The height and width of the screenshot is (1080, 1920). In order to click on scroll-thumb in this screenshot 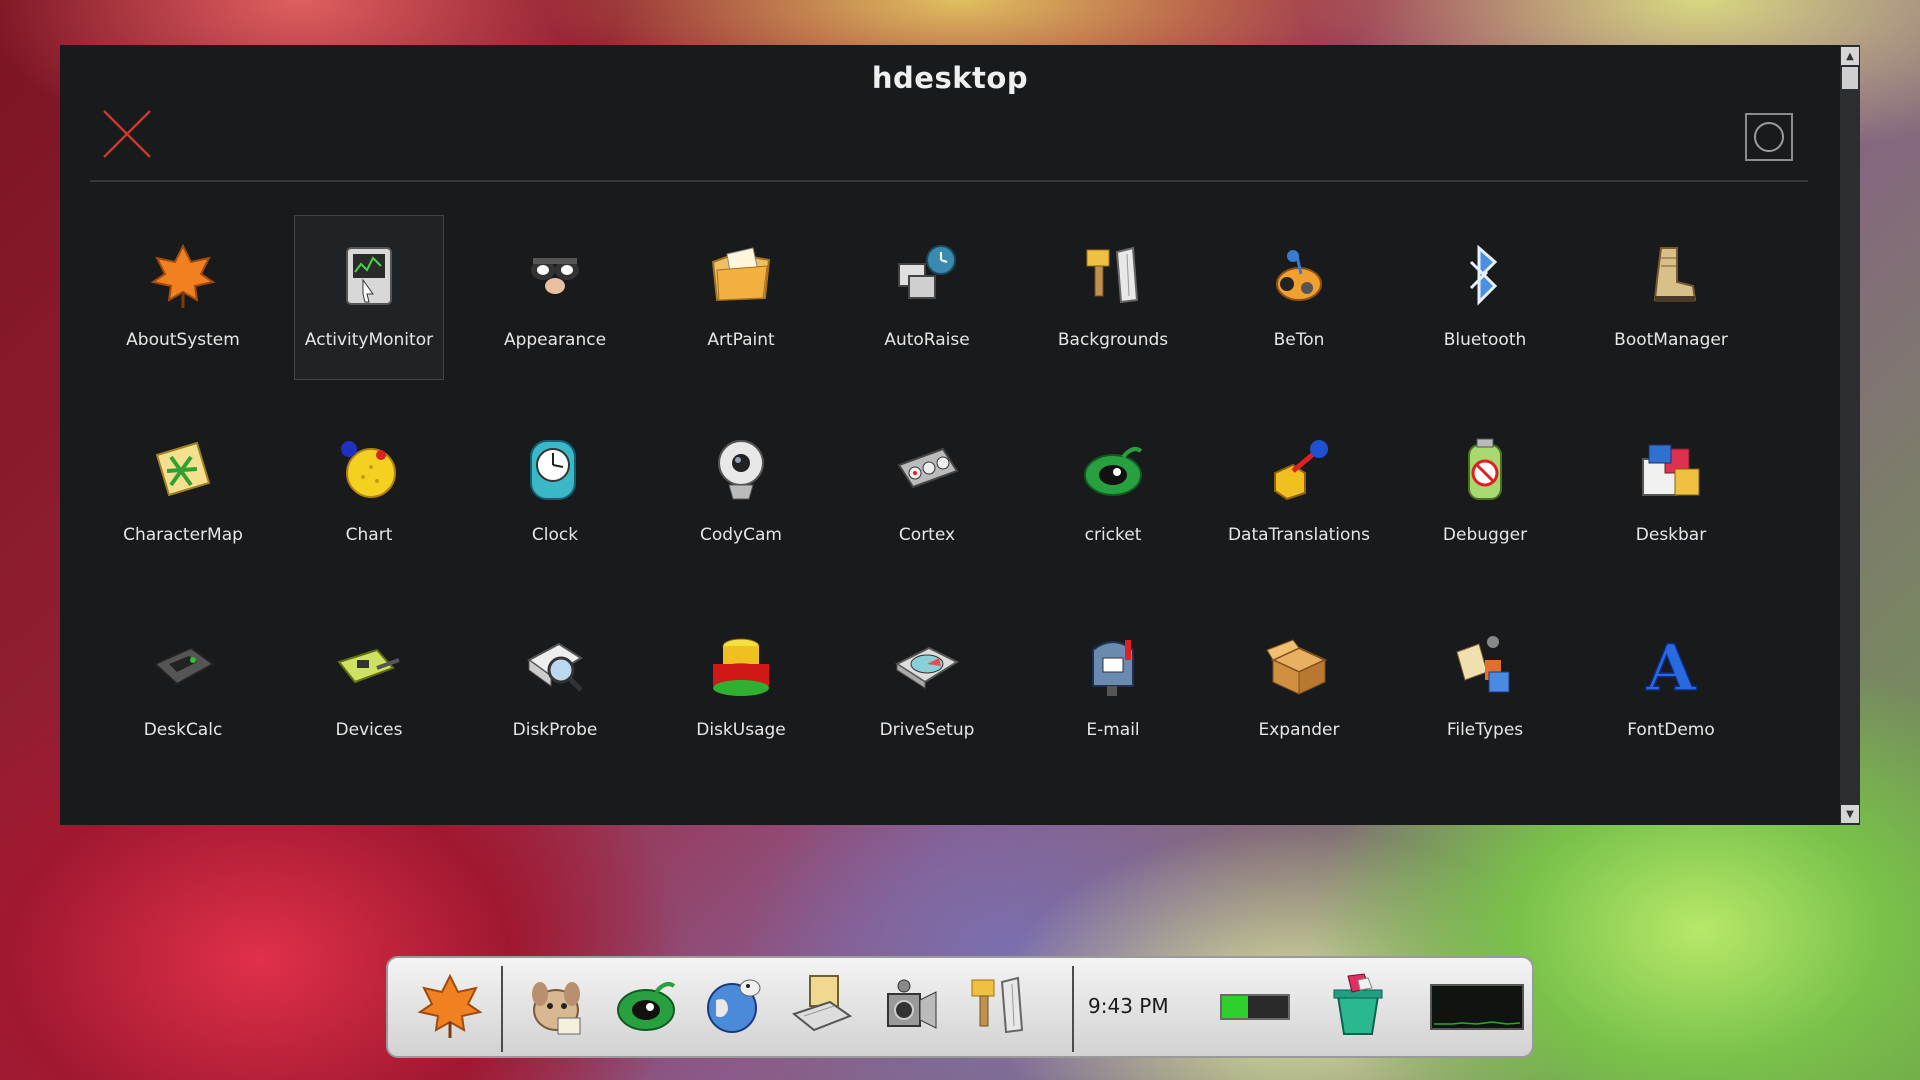, I will do `click(1850, 78)`.